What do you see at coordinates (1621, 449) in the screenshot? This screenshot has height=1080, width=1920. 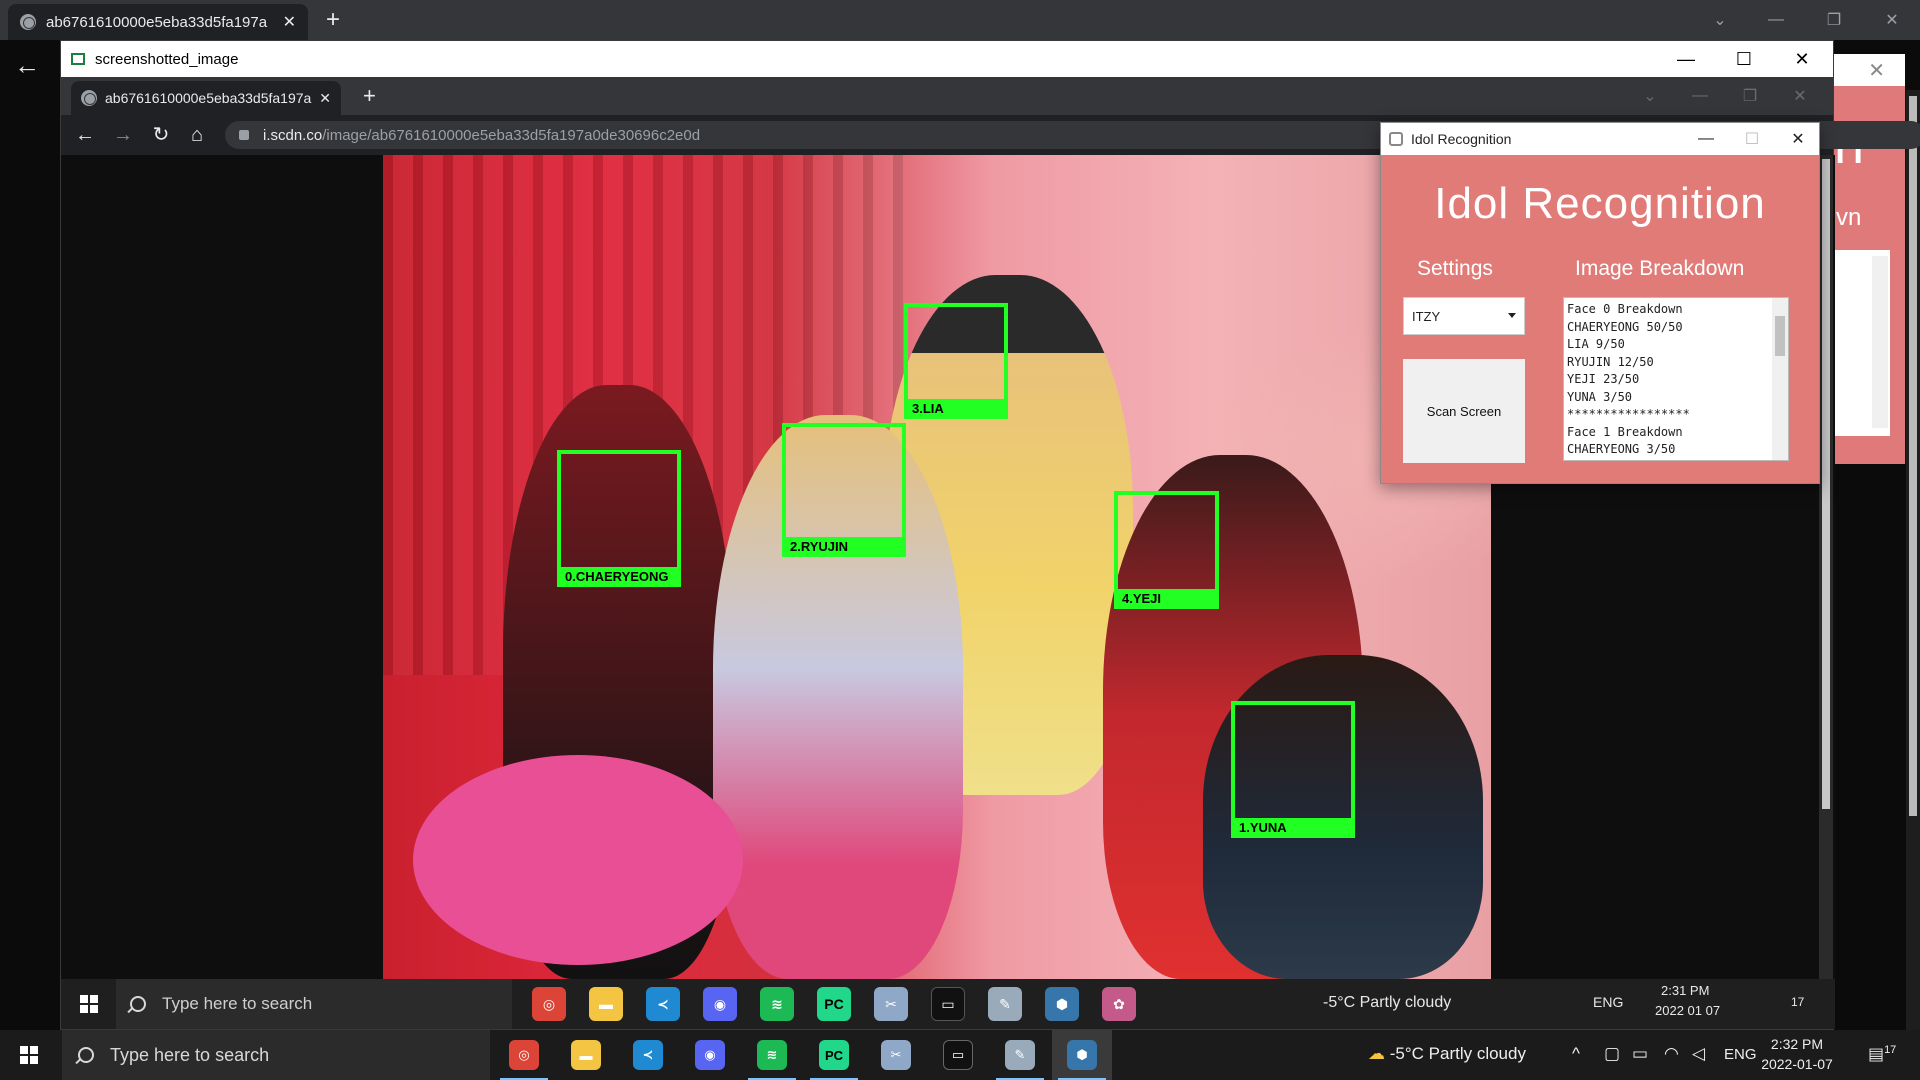 I see `breakdown-line: CHAERYEONG 3/50` at bounding box center [1621, 449].